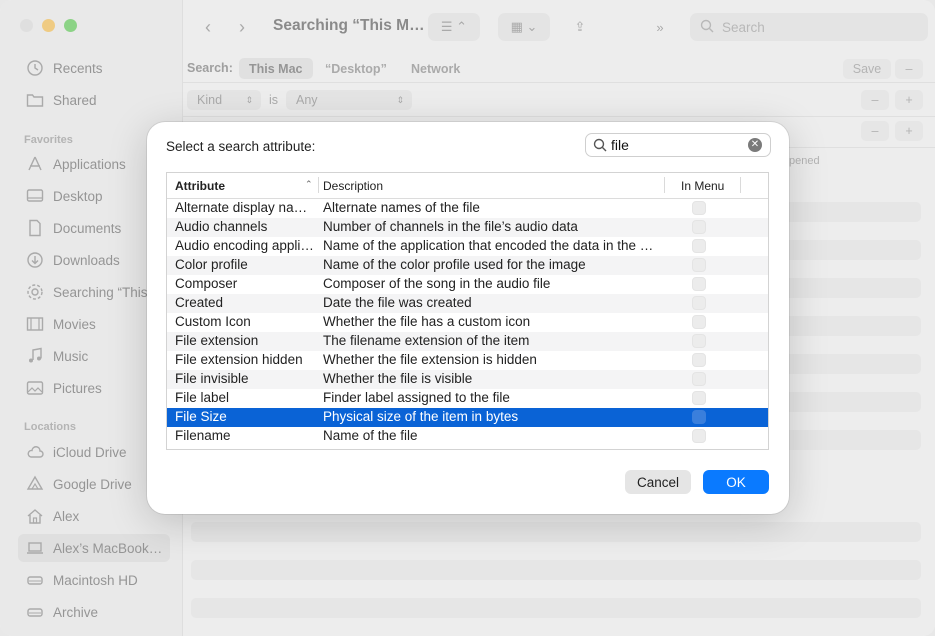 The image size is (935, 636). What do you see at coordinates (658, 482) in the screenshot?
I see `cancel-button: Cancel` at bounding box center [658, 482].